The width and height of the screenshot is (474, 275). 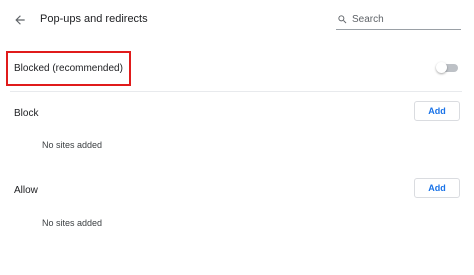 I want to click on search-placeholder: Search, so click(x=368, y=19).